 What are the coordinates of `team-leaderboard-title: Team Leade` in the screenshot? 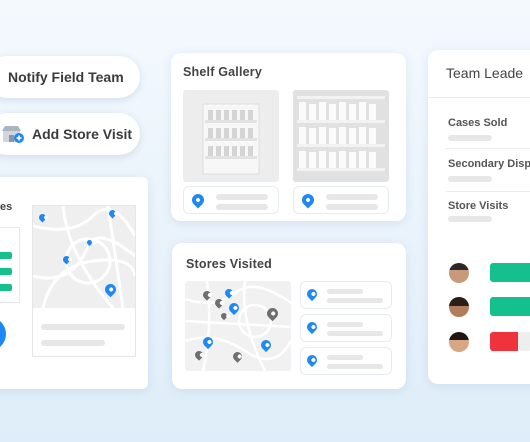 It's located at (485, 73).